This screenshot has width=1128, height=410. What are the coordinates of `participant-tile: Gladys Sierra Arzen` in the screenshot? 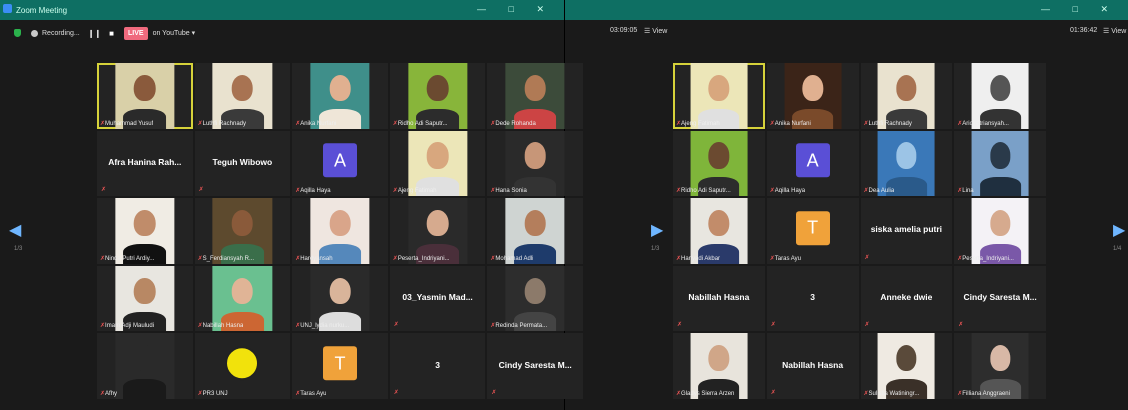 It's located at (719, 366).